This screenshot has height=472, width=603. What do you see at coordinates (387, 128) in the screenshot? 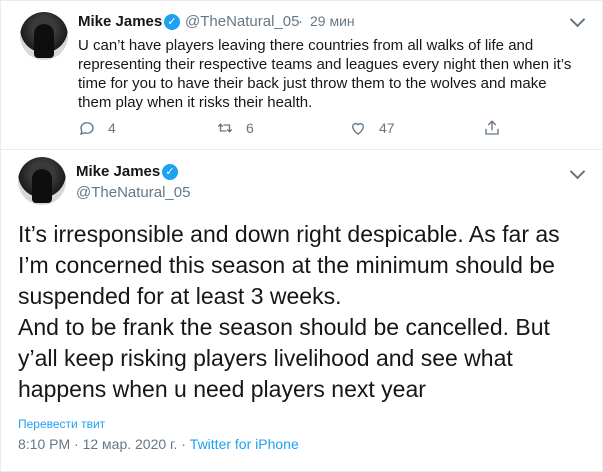
I see `like-count: 47` at bounding box center [387, 128].